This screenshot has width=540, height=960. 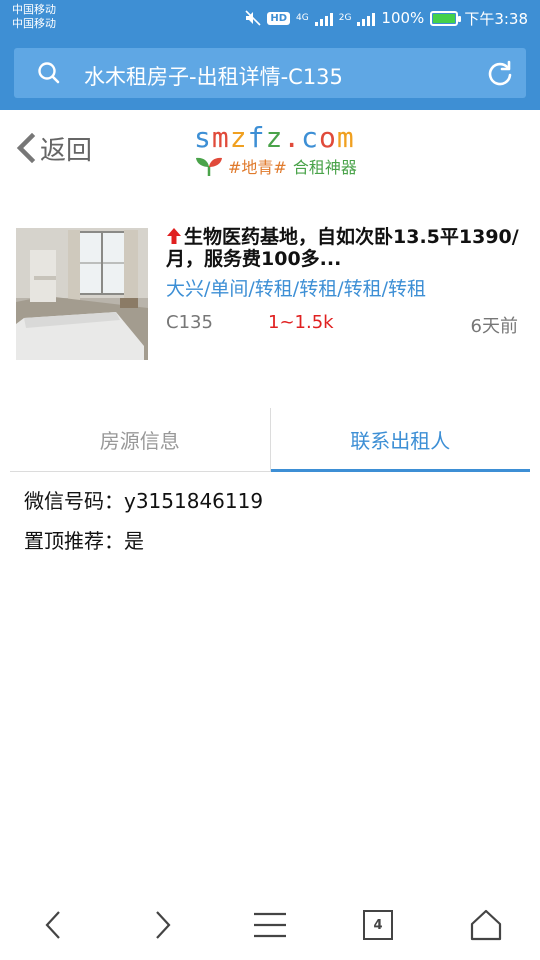 I want to click on detail-tabs: 房源信息 联系出租人, so click(x=270, y=440).